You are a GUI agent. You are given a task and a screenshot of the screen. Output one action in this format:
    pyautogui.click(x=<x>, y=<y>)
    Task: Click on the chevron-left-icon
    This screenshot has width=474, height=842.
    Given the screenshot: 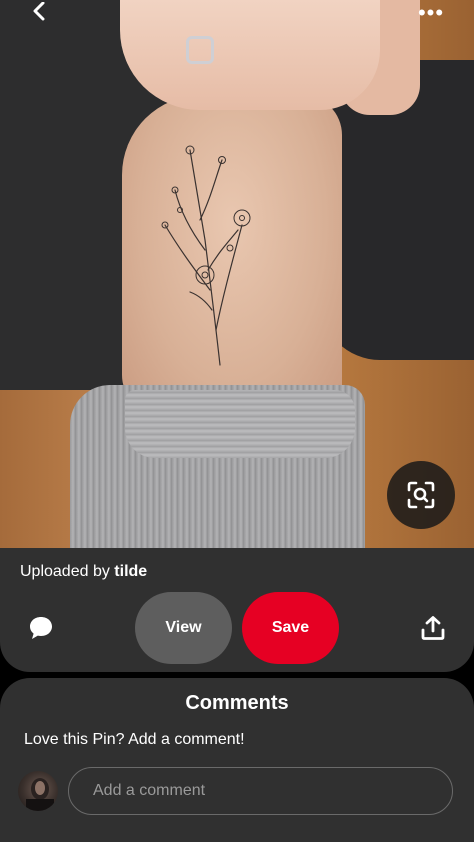 What is the action you would take?
    pyautogui.click(x=39, y=11)
    